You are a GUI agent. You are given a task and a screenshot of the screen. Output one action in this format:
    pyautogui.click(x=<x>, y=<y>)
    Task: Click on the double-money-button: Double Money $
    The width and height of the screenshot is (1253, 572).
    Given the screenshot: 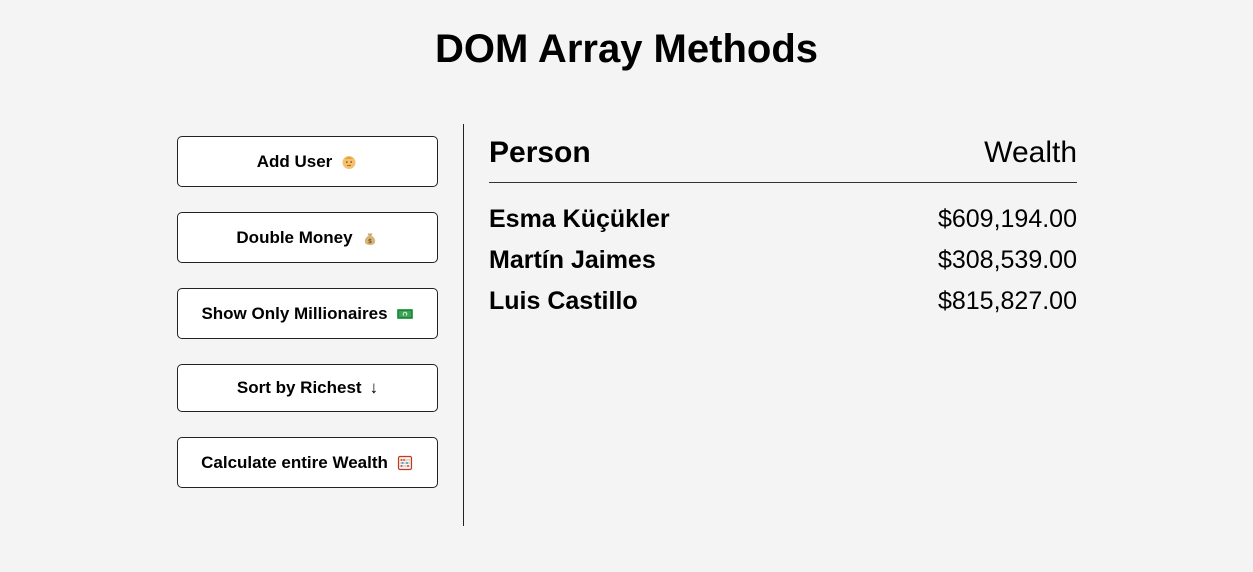 What is the action you would take?
    pyautogui.click(x=307, y=237)
    